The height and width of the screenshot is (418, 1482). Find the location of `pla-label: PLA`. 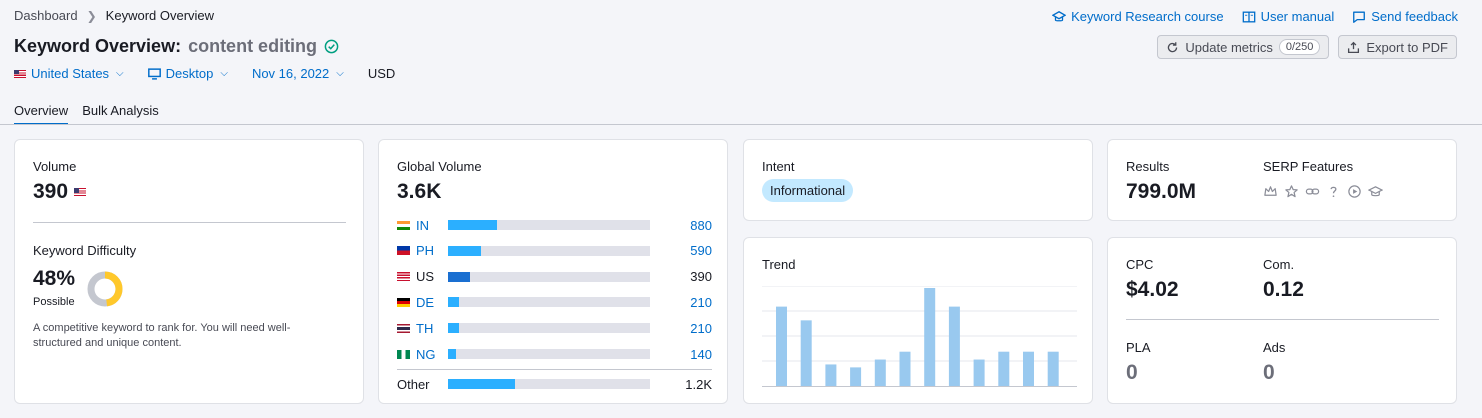

pla-label: PLA is located at coordinates (1138, 347).